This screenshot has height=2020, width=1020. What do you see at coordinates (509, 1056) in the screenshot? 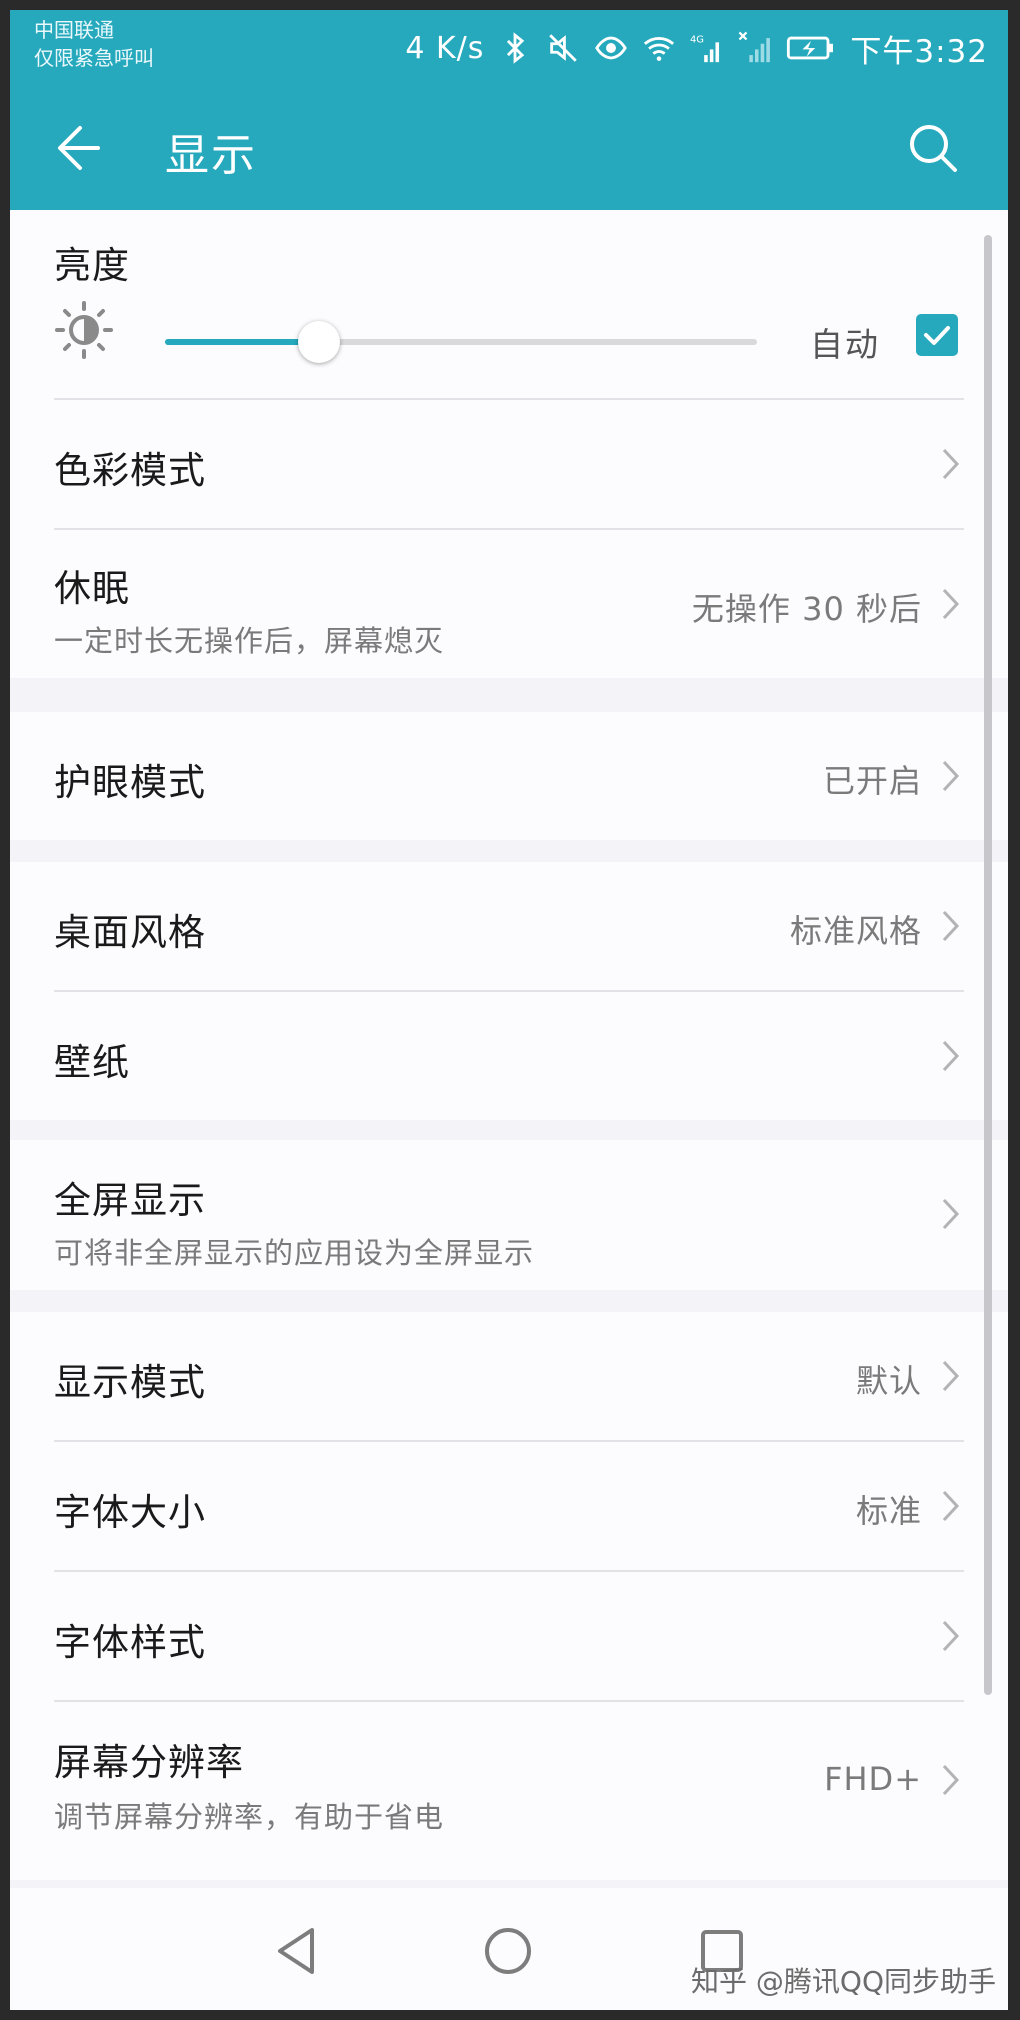
I see `wallpaper-row: 壁纸` at bounding box center [509, 1056].